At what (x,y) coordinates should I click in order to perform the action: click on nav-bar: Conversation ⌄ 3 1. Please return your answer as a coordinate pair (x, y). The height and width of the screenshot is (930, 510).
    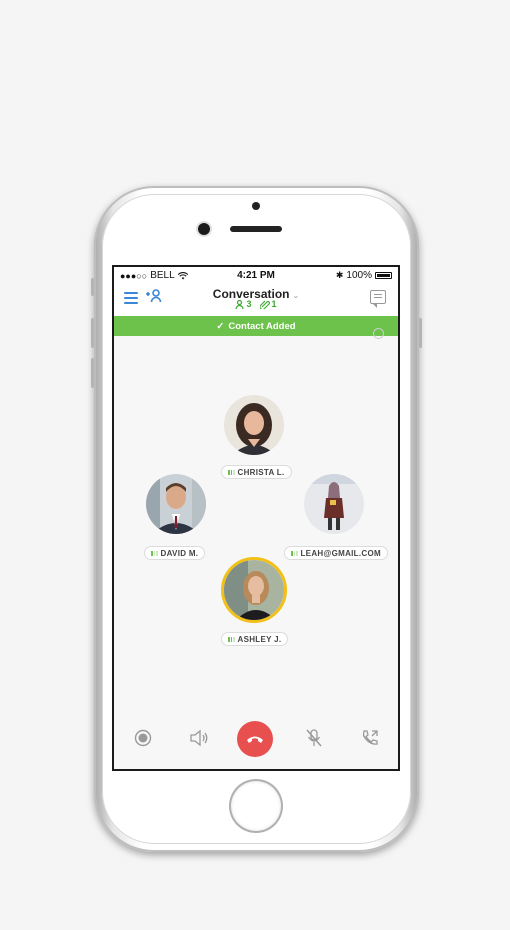
    Looking at the image, I should click on (256, 300).